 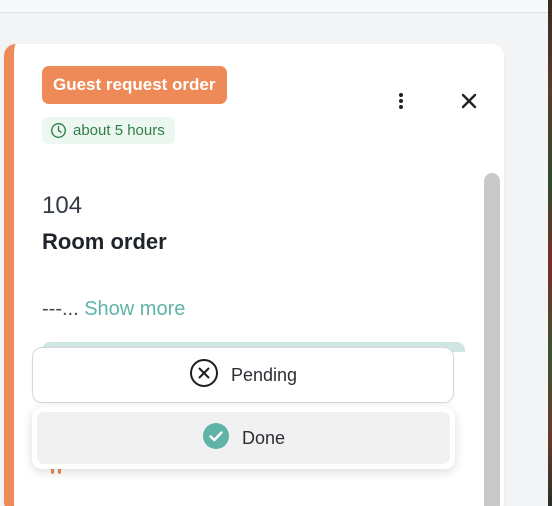 What do you see at coordinates (264, 374) in the screenshot?
I see `status-label: Pending` at bounding box center [264, 374].